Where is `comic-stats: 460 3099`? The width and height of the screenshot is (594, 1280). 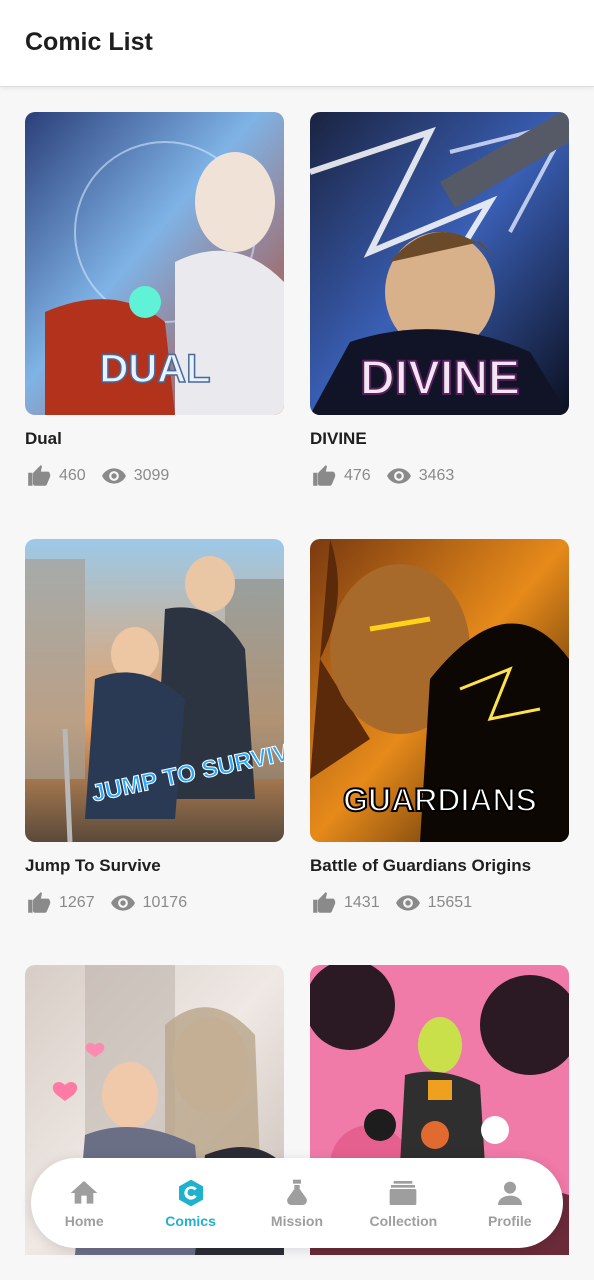 comic-stats: 460 3099 is located at coordinates (154, 476).